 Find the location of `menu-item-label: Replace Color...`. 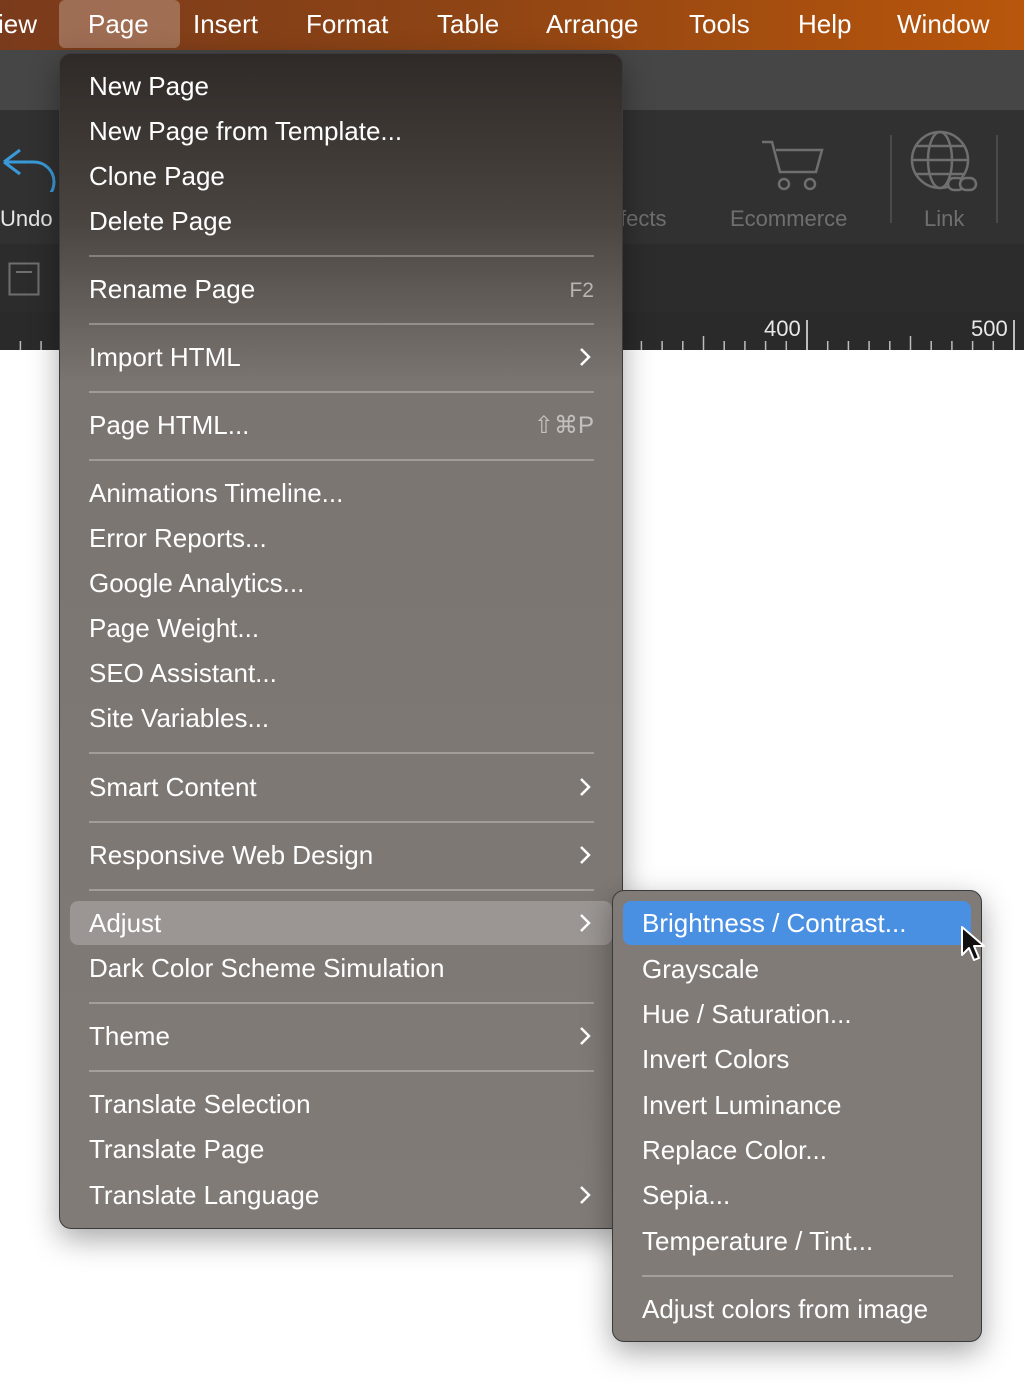

menu-item-label: Replace Color... is located at coordinates (734, 1150).